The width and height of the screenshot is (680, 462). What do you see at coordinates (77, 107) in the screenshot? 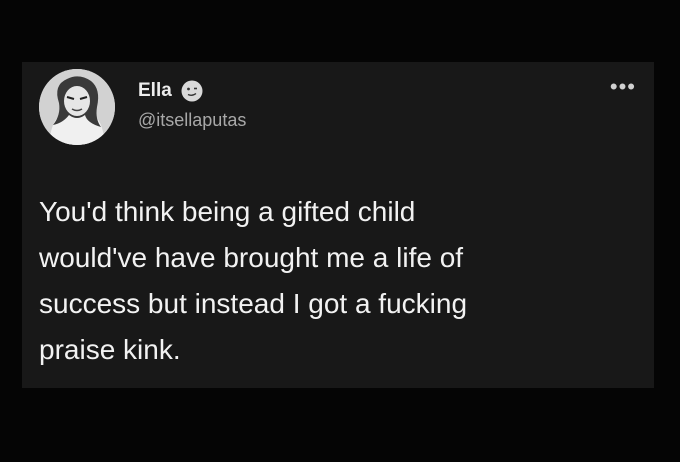
I see `avatar` at bounding box center [77, 107].